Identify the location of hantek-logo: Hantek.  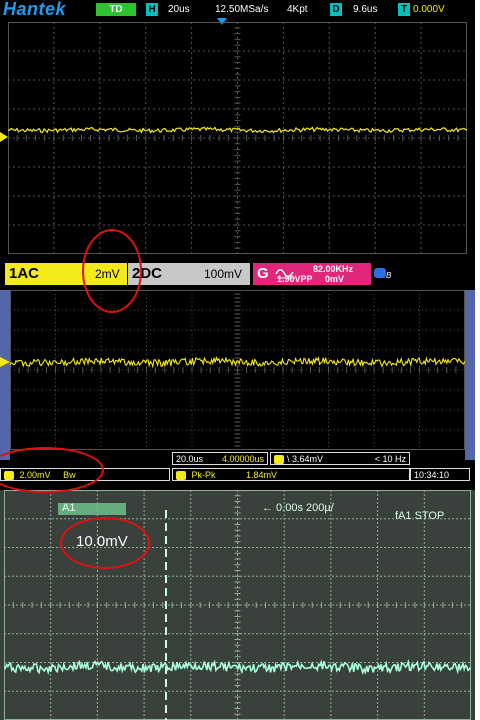
(35, 9).